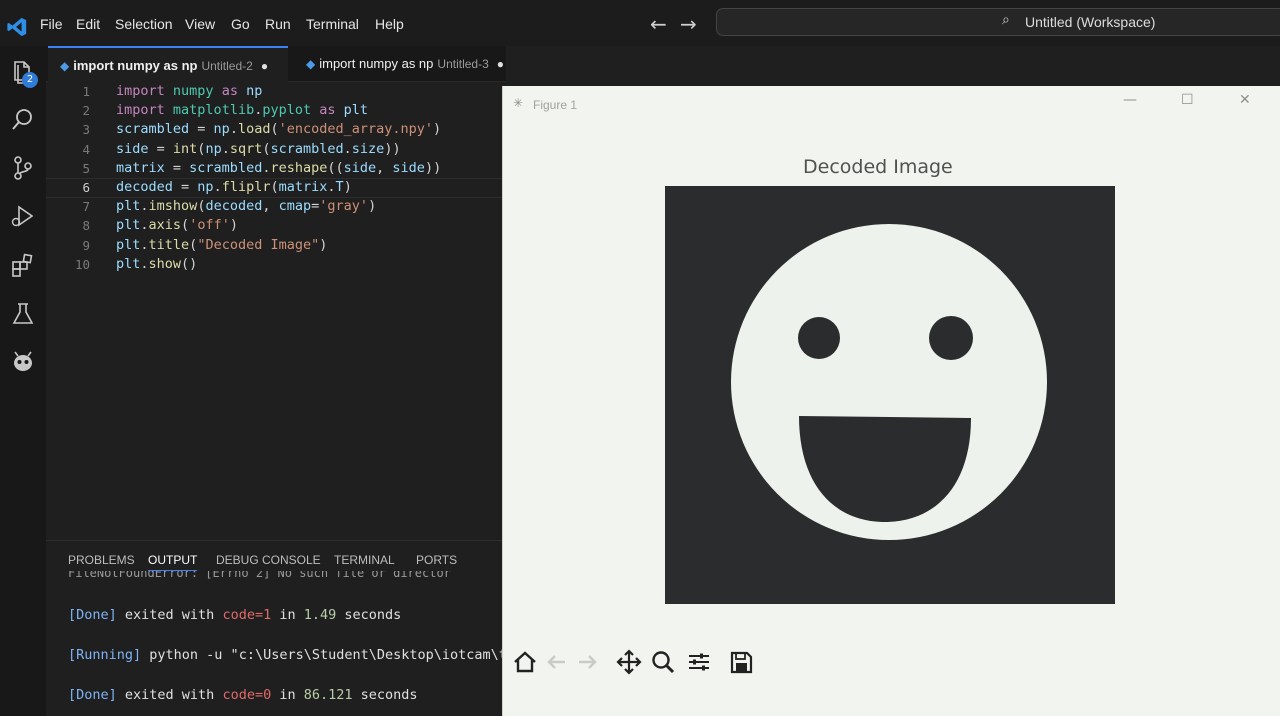 This screenshot has width=1280, height=716. What do you see at coordinates (819, 338) in the screenshot?
I see `left-eye` at bounding box center [819, 338].